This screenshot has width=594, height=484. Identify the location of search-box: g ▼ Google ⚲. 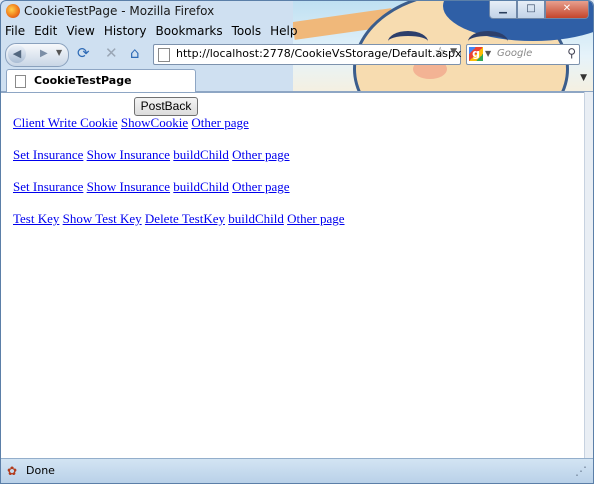
(523, 54).